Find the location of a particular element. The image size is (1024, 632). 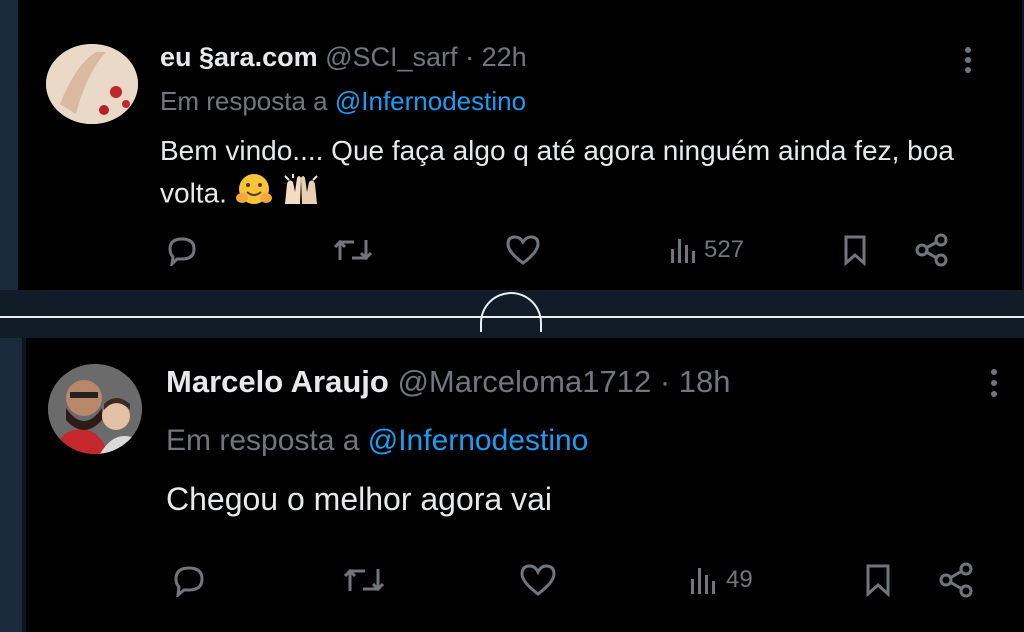

tweet-body: Chegou o melhor agora vai is located at coordinates (359, 499).